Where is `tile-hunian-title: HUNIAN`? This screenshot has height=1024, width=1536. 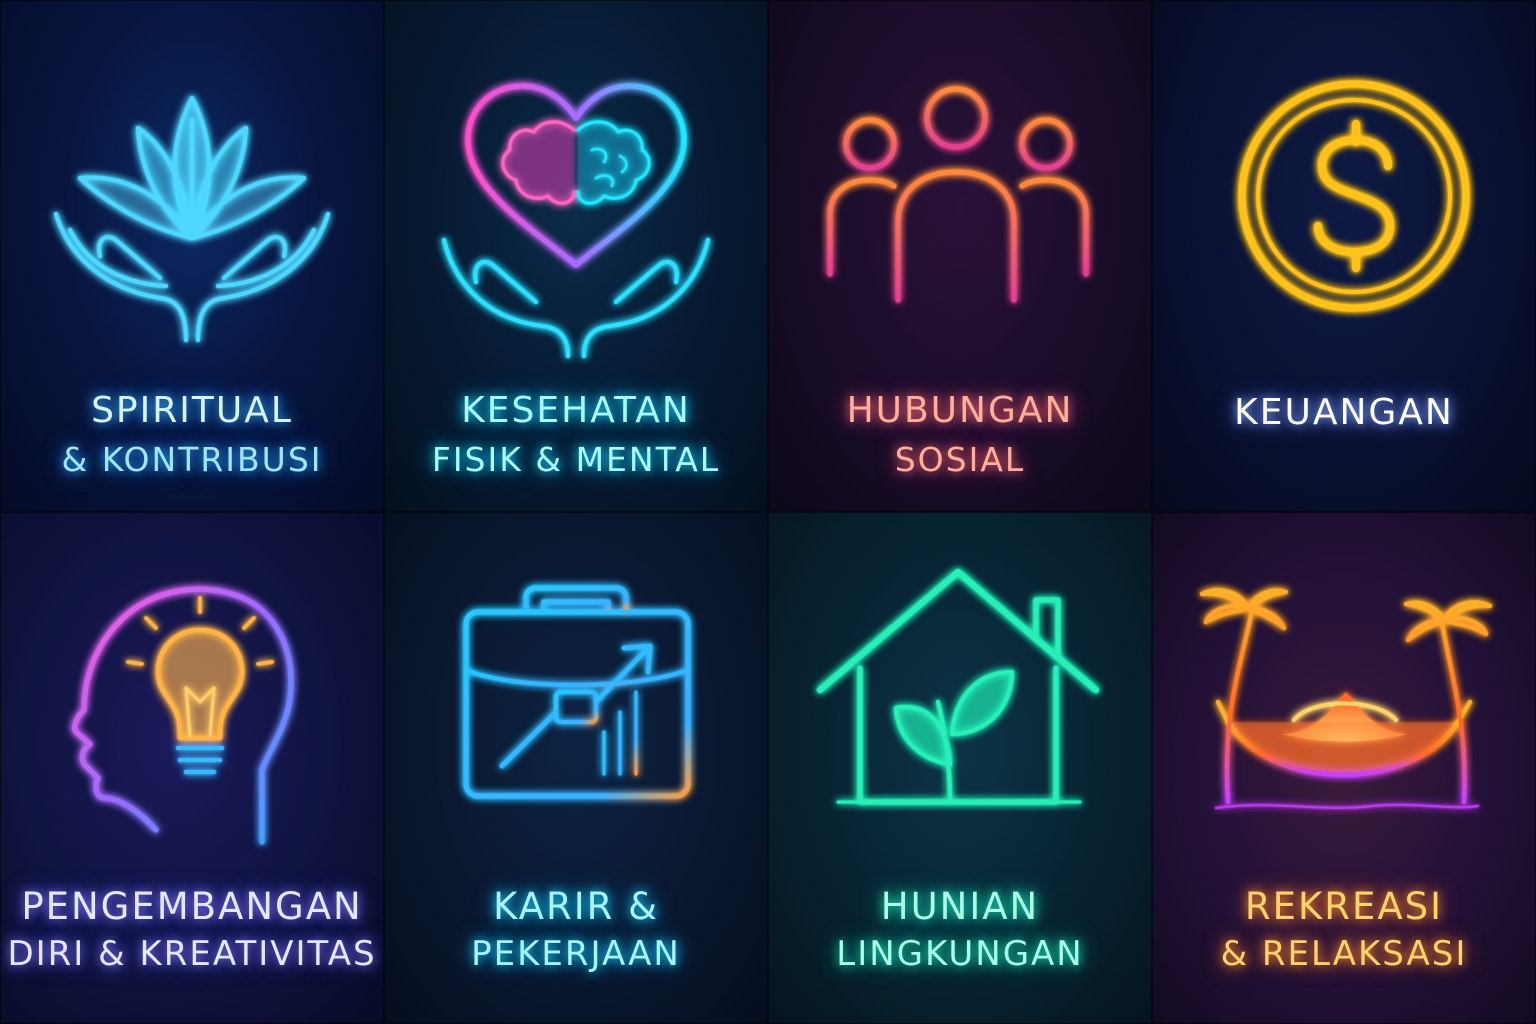
tile-hunian-title: HUNIAN is located at coordinates (960, 906).